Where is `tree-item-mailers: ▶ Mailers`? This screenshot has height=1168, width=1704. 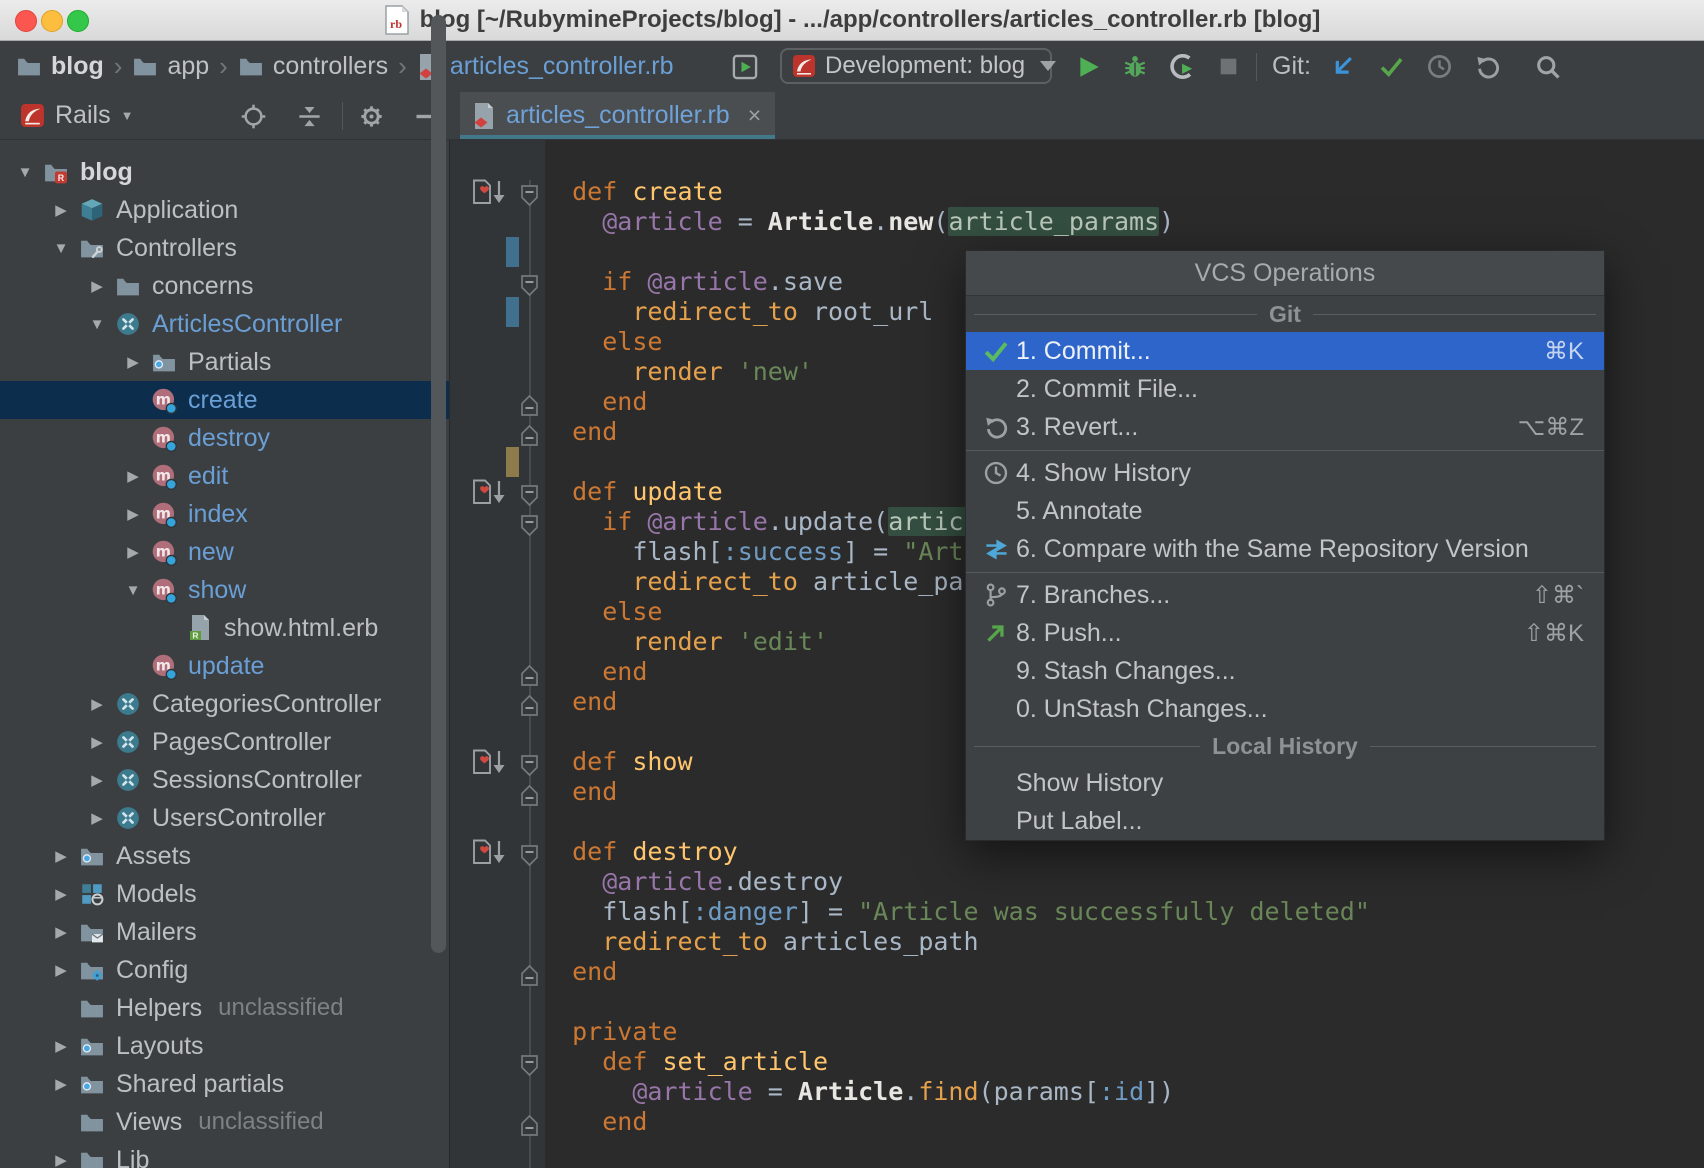 tree-item-mailers: ▶ Mailers is located at coordinates (224, 932).